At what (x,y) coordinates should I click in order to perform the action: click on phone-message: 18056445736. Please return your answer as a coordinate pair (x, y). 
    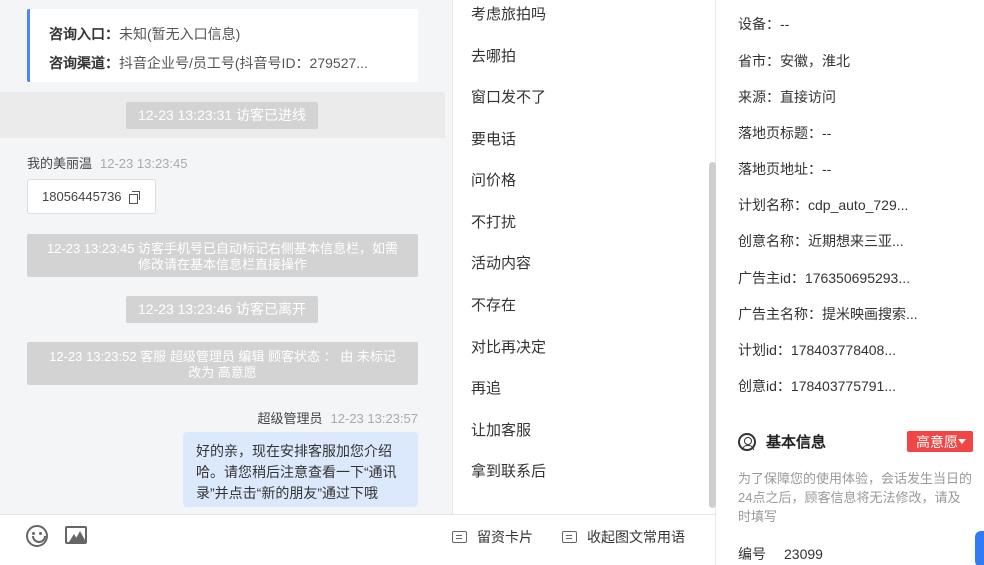
    Looking at the image, I should click on (91, 196).